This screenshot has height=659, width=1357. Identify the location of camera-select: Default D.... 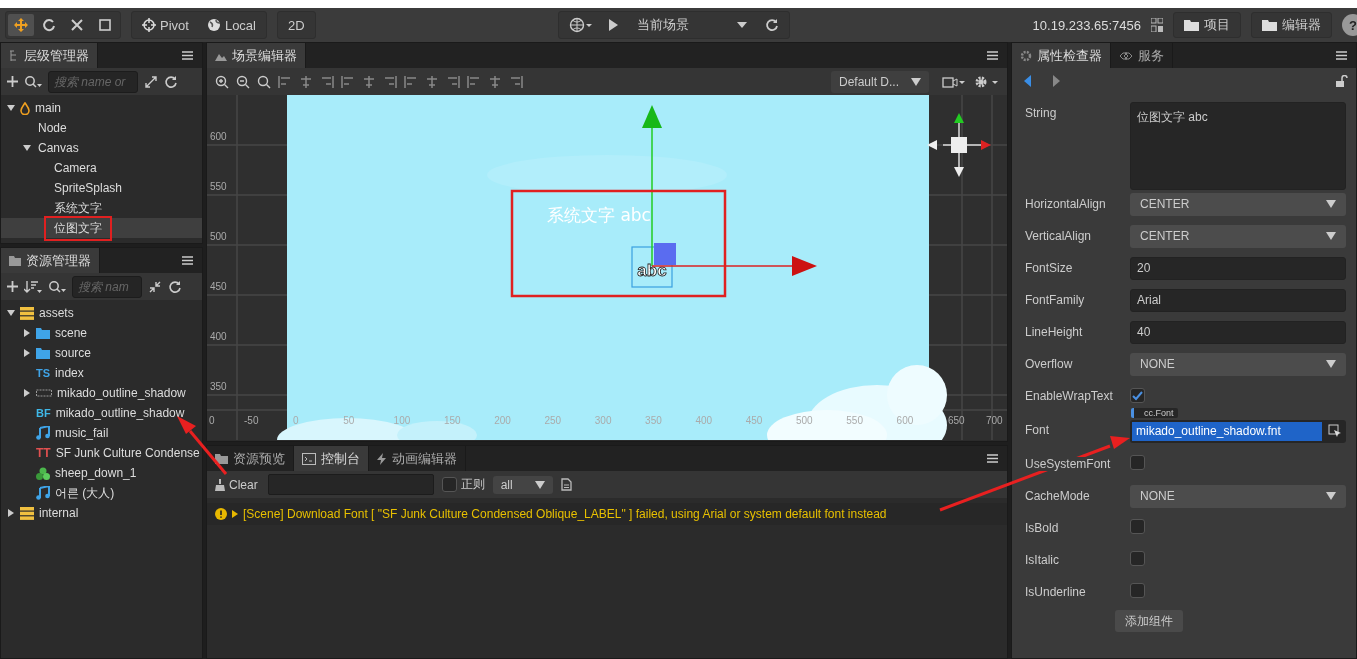
(879, 81).